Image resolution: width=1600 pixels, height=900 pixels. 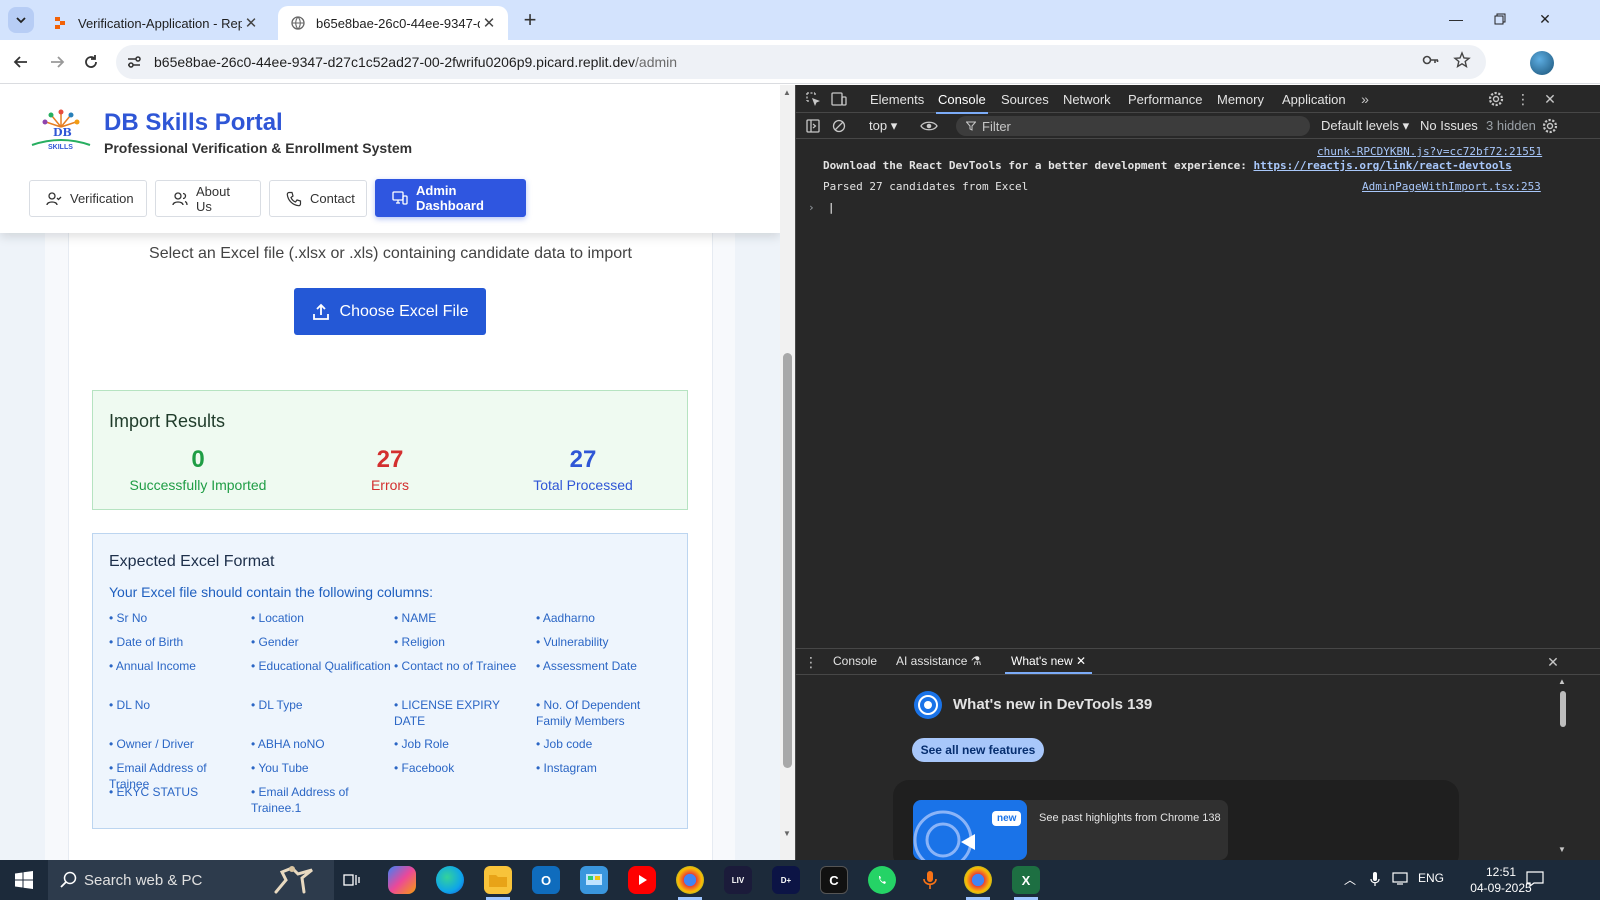 What do you see at coordinates (1365, 99) in the screenshot?
I see `more-tabs-icon: »` at bounding box center [1365, 99].